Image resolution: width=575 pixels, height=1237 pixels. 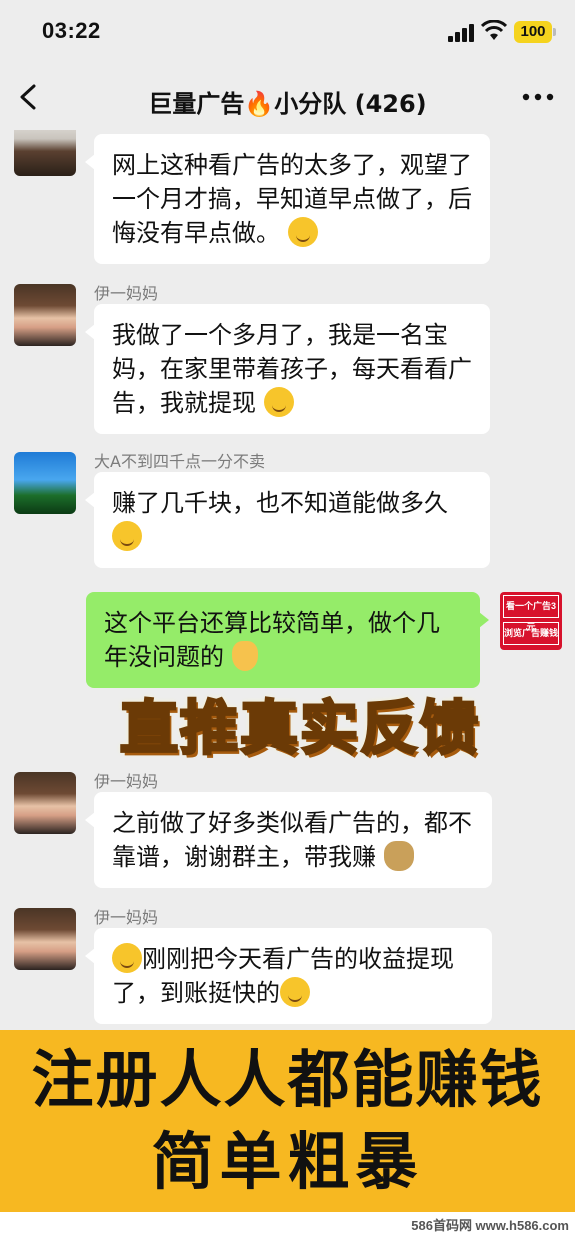 What do you see at coordinates (280, 503) in the screenshot?
I see `message-text: 赚了几千块，也不知道能做多久` at bounding box center [280, 503].